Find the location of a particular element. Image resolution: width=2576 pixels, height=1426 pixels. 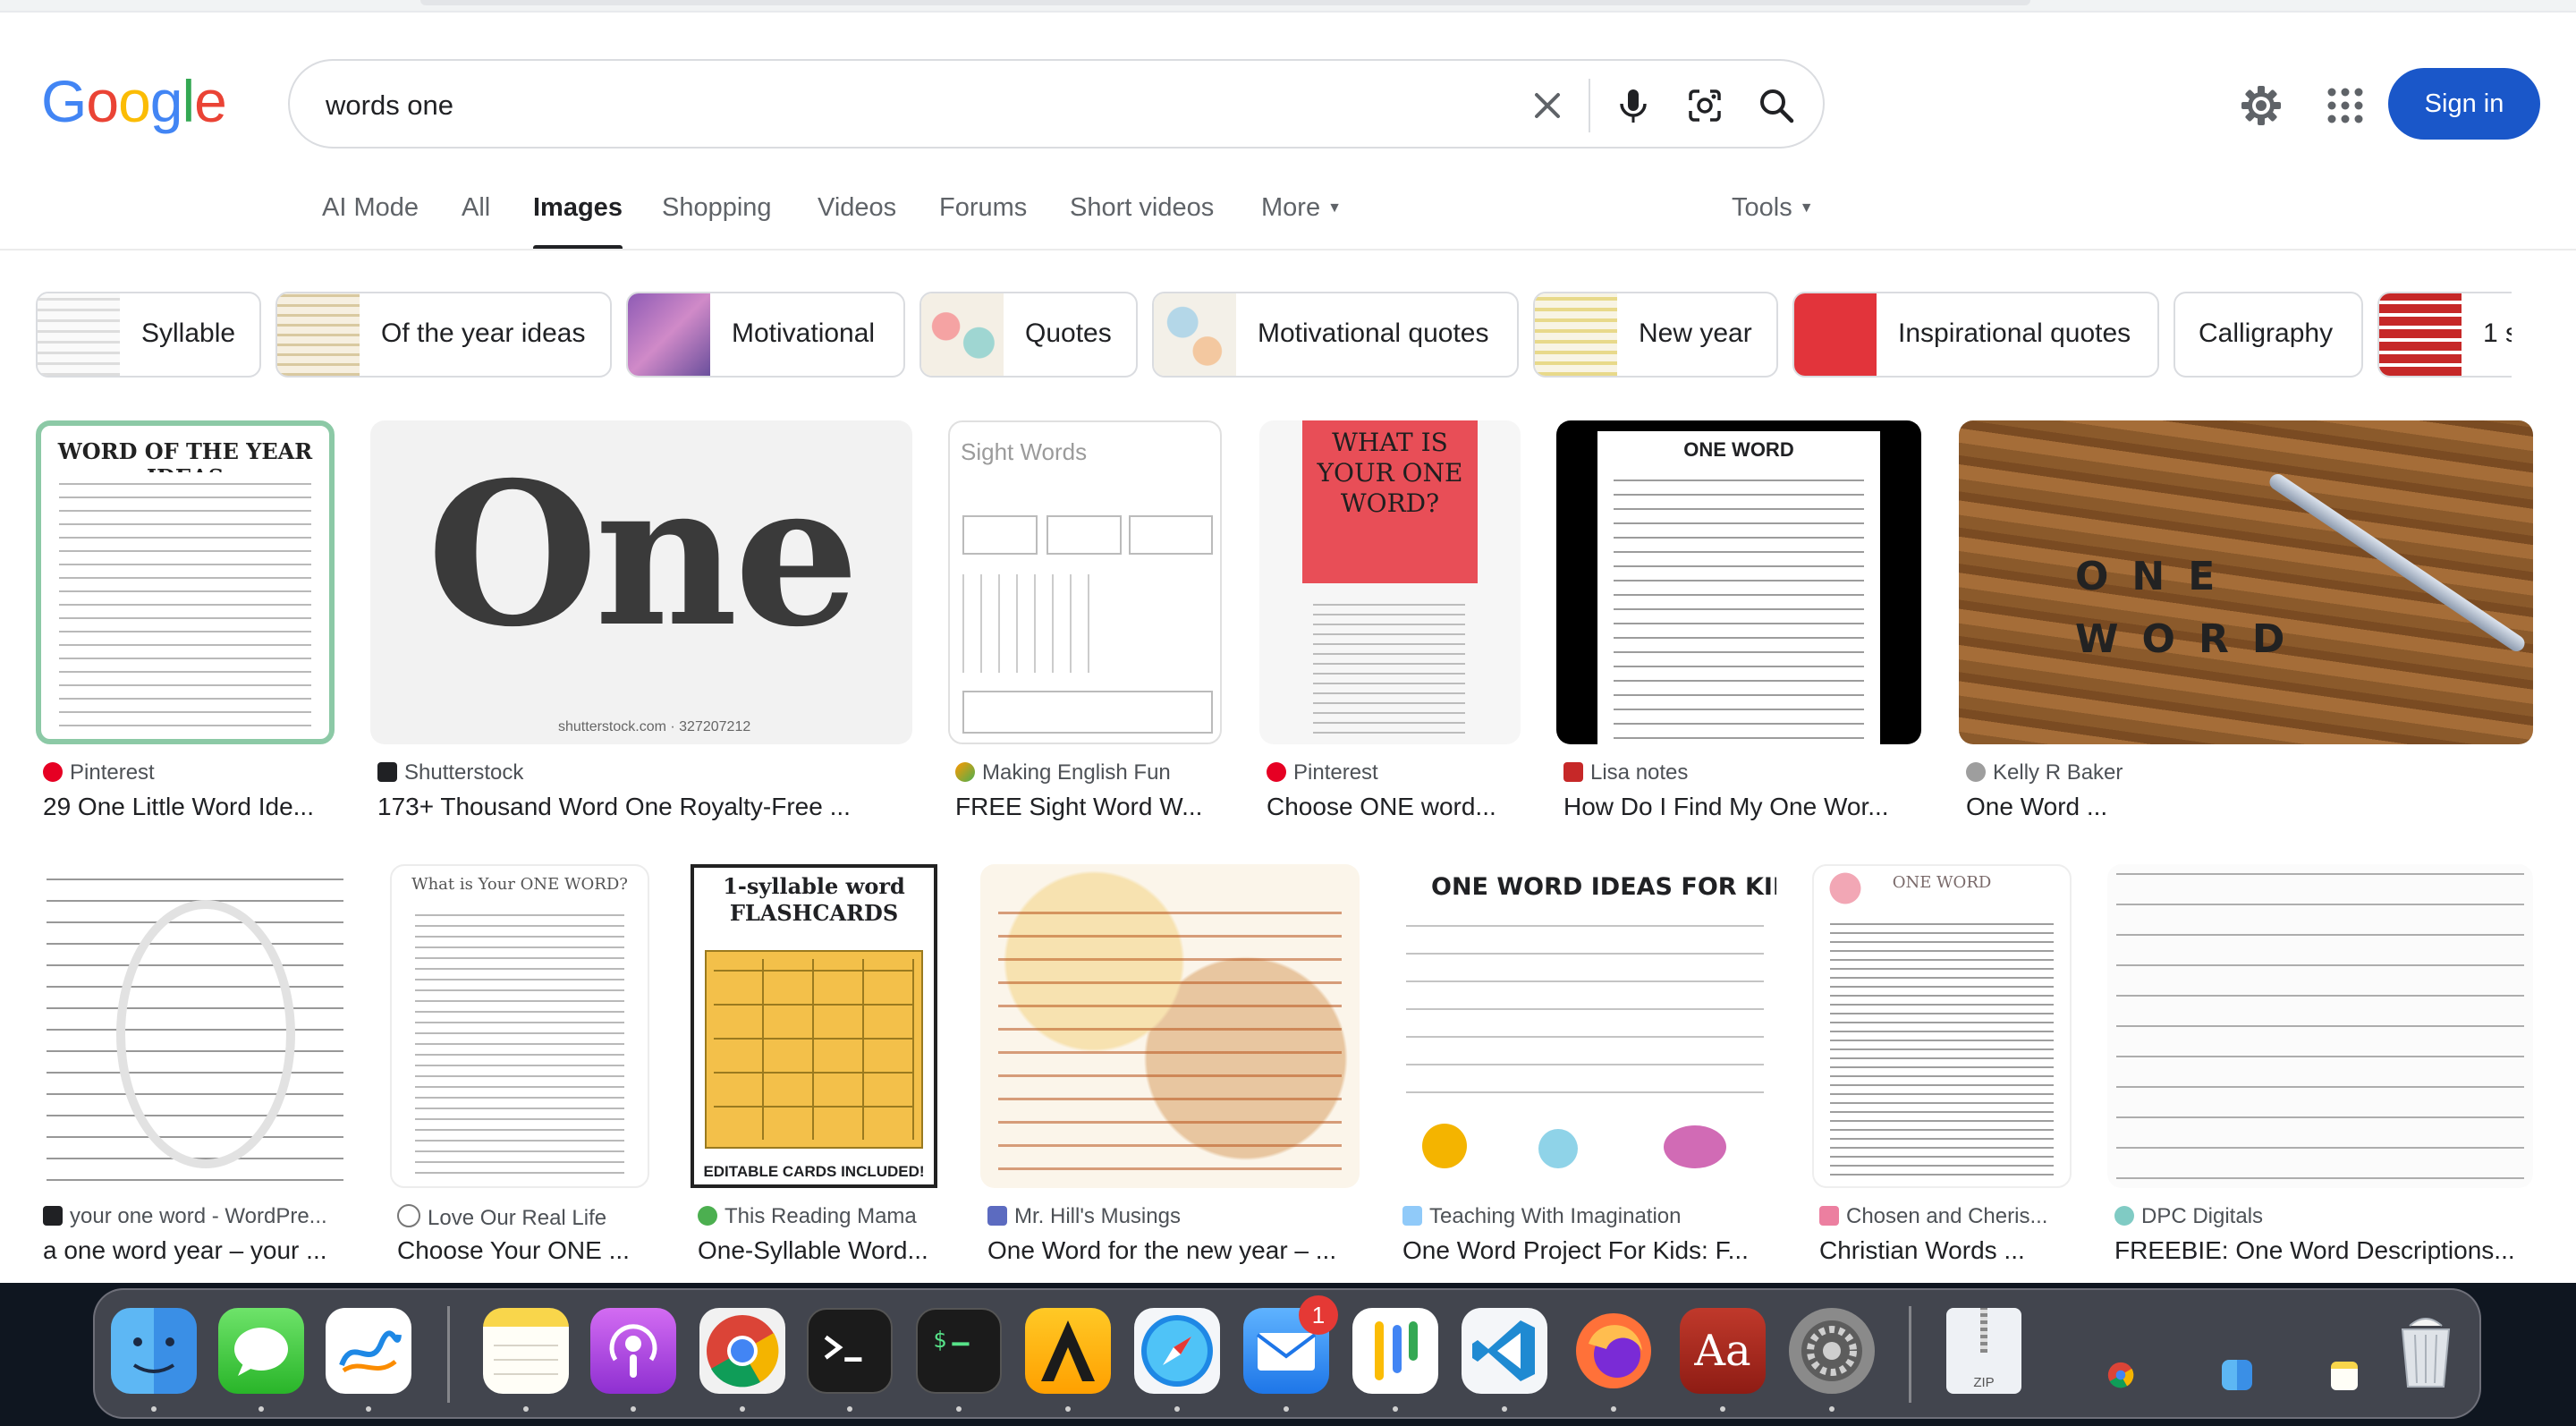

tab-videos: Videos is located at coordinates (857, 208).